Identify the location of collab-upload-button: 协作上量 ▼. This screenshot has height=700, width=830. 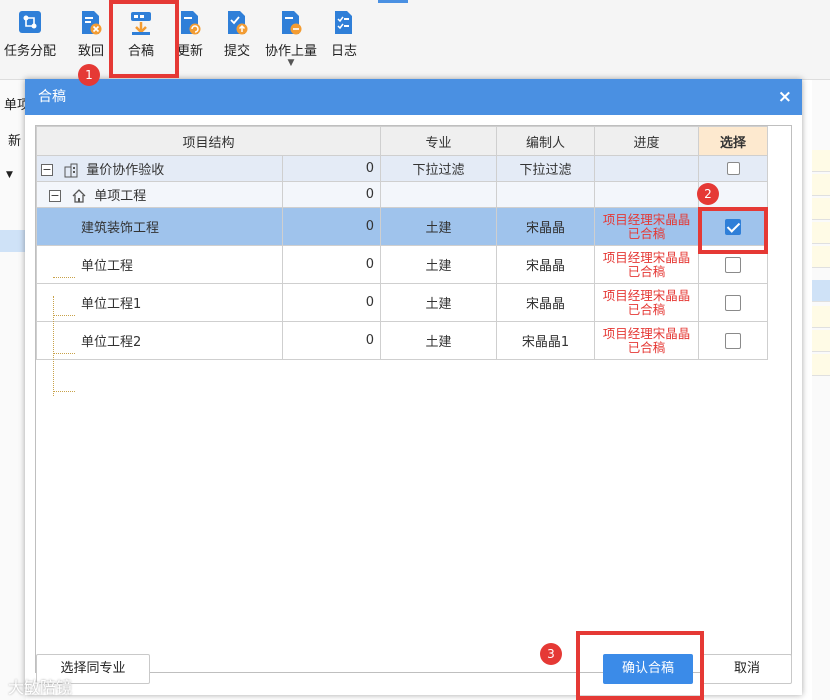
(291, 40).